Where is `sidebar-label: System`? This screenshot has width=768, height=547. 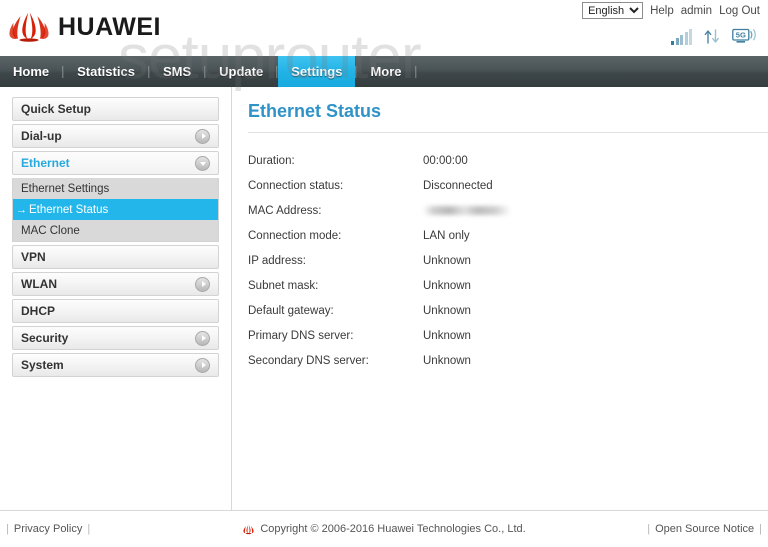 sidebar-label: System is located at coordinates (42, 365).